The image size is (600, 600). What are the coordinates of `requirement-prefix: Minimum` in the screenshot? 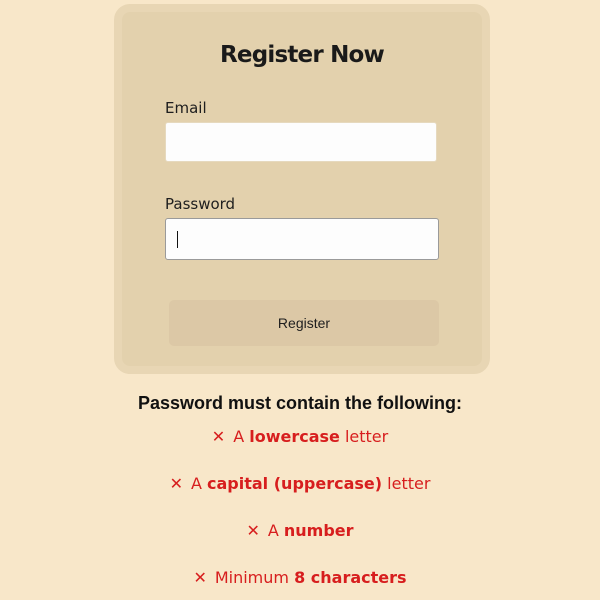 It's located at (254, 577).